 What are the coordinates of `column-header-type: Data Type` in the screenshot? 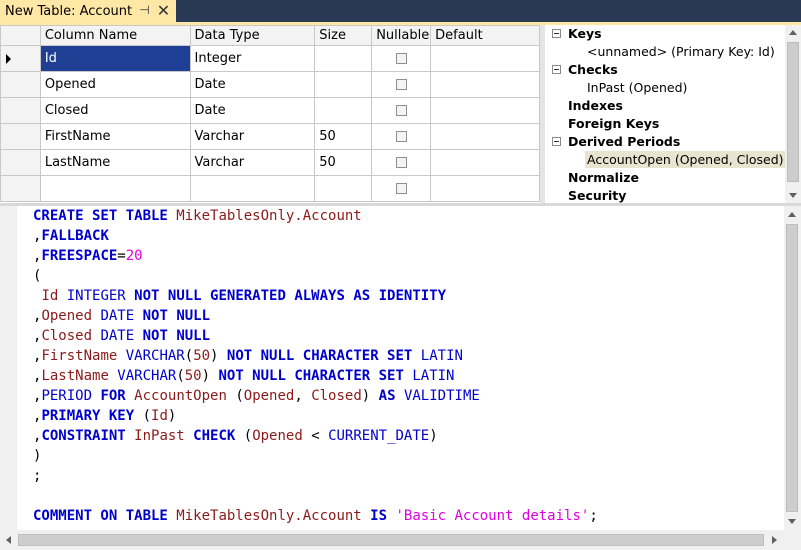 It's located at (252, 35).